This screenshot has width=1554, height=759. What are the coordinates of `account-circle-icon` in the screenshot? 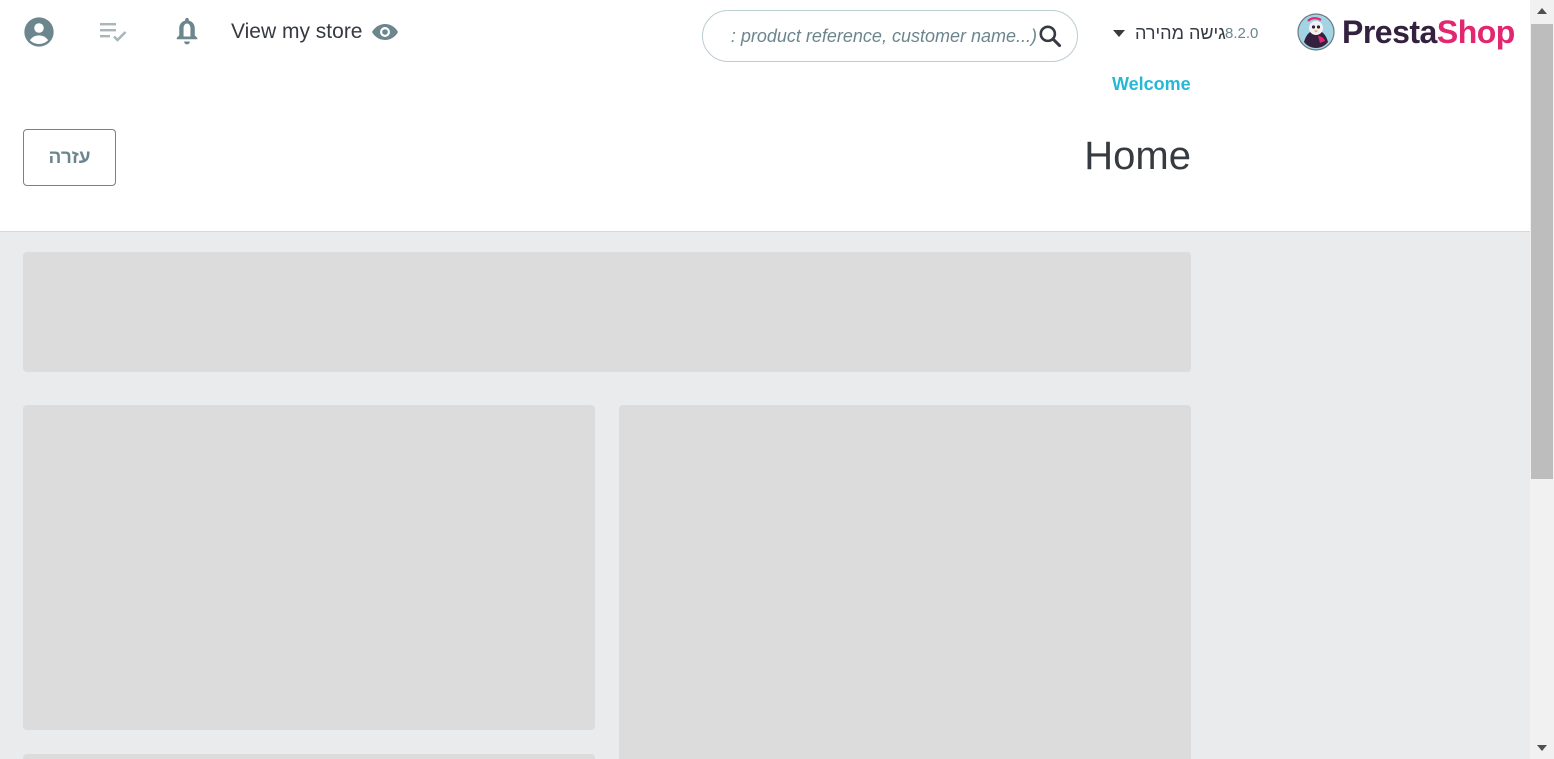 It's located at (39, 32).